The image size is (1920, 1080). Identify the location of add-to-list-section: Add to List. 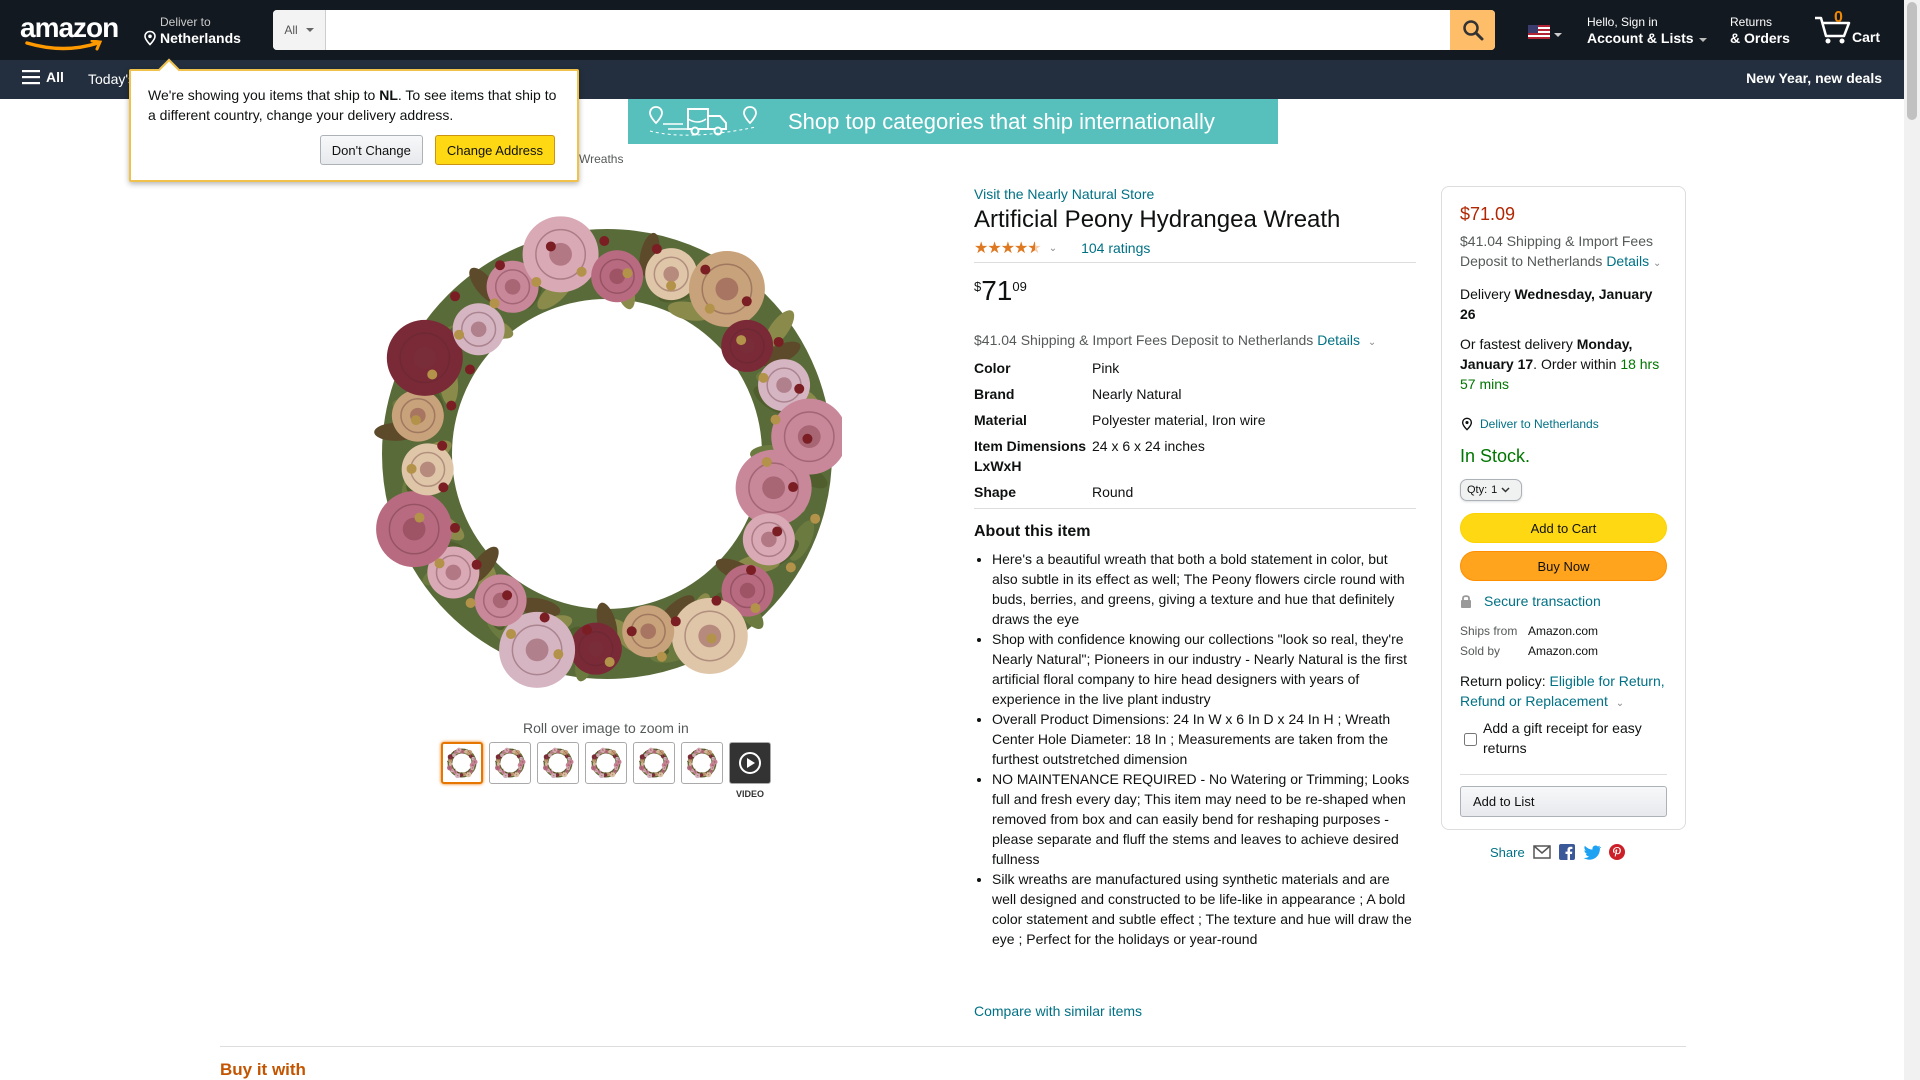
(1563, 795).